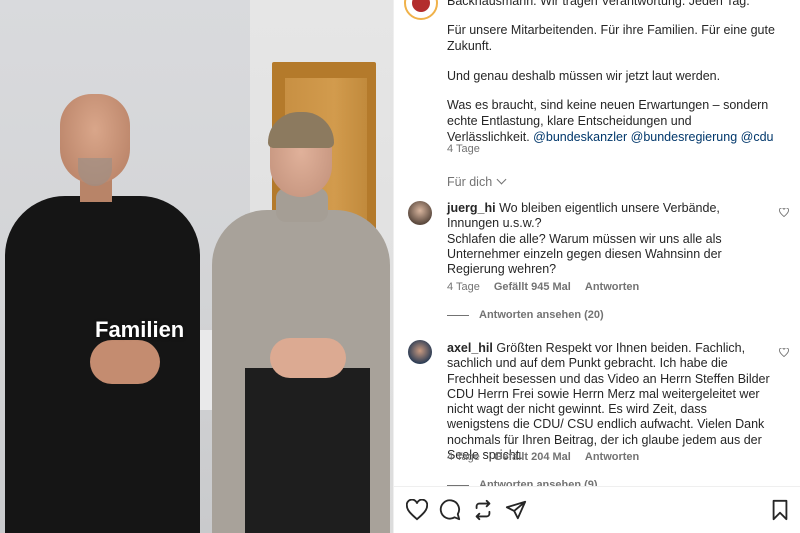 The image size is (800, 533). I want to click on view-replies-label: Antworten ansehen (20), so click(541, 315).